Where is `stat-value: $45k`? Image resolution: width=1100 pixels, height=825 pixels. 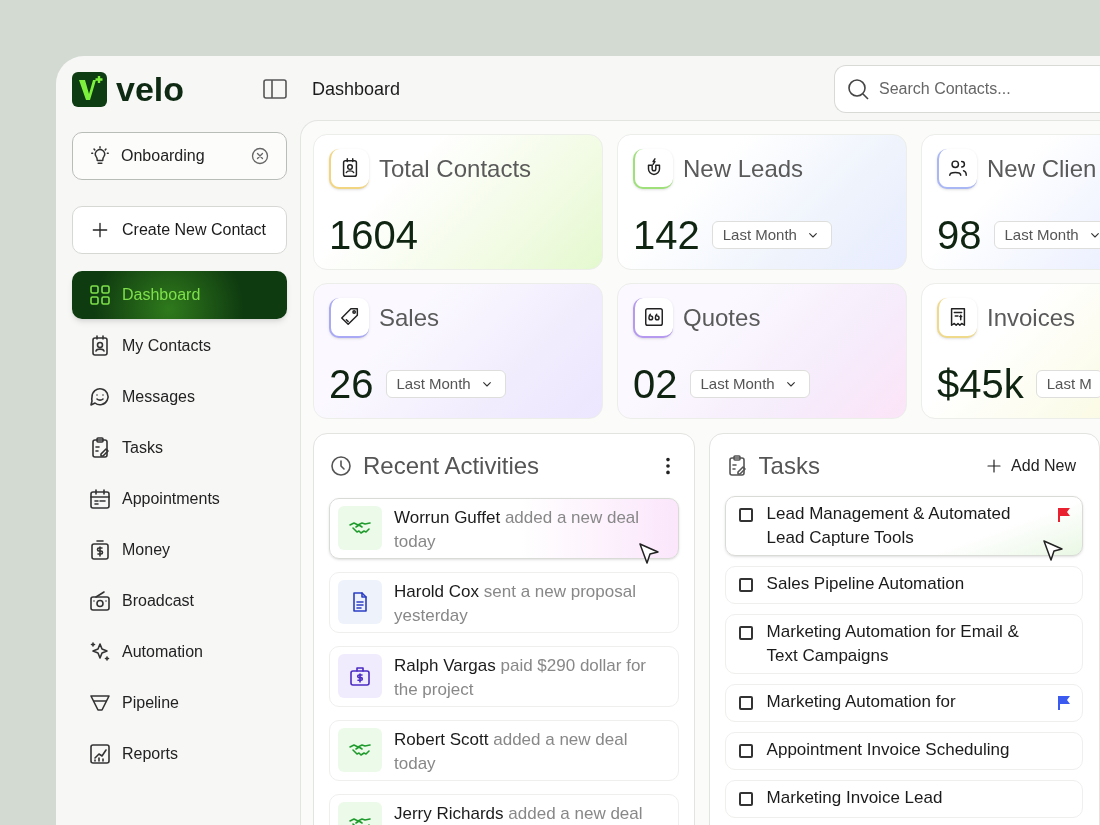
stat-value: $45k is located at coordinates (980, 384).